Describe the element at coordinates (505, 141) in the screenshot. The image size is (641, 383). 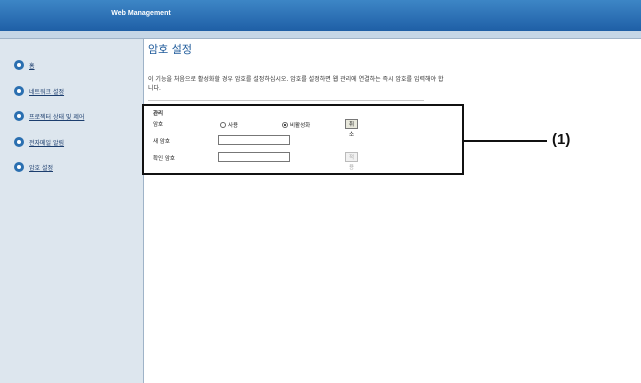
I see `callout-line` at that location.